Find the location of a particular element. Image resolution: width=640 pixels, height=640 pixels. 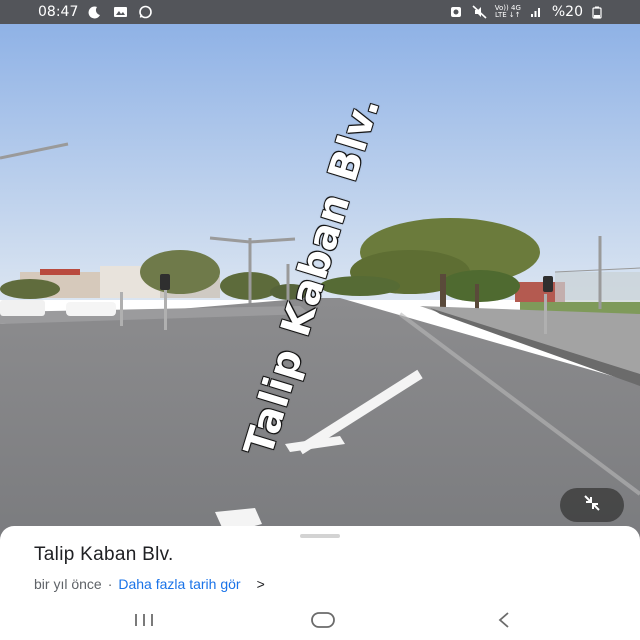

moon-icon is located at coordinates (95, 12).